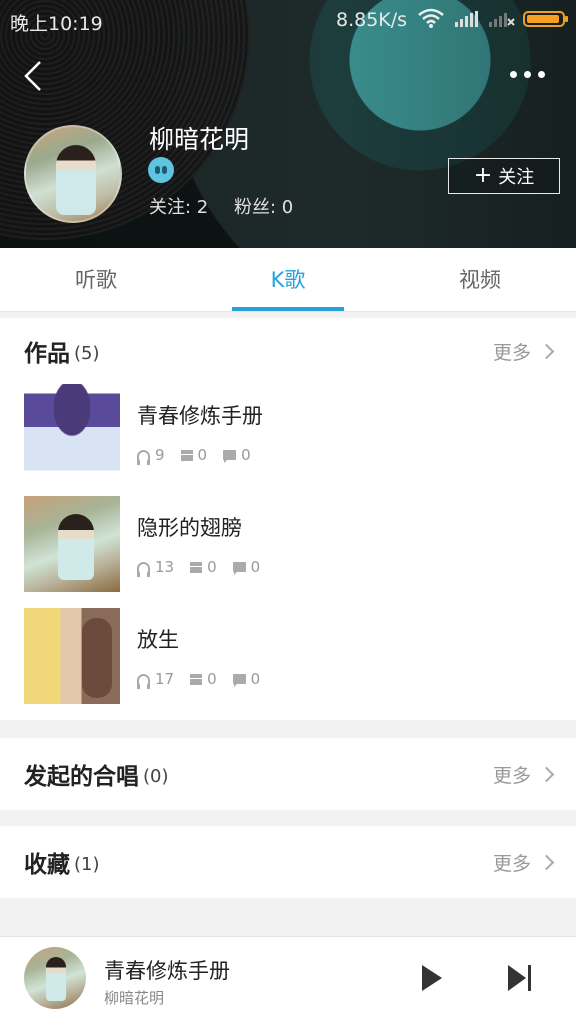  What do you see at coordinates (288, 440) in the screenshot?
I see `list-item: 青春修炼手册 9 0 0` at bounding box center [288, 440].